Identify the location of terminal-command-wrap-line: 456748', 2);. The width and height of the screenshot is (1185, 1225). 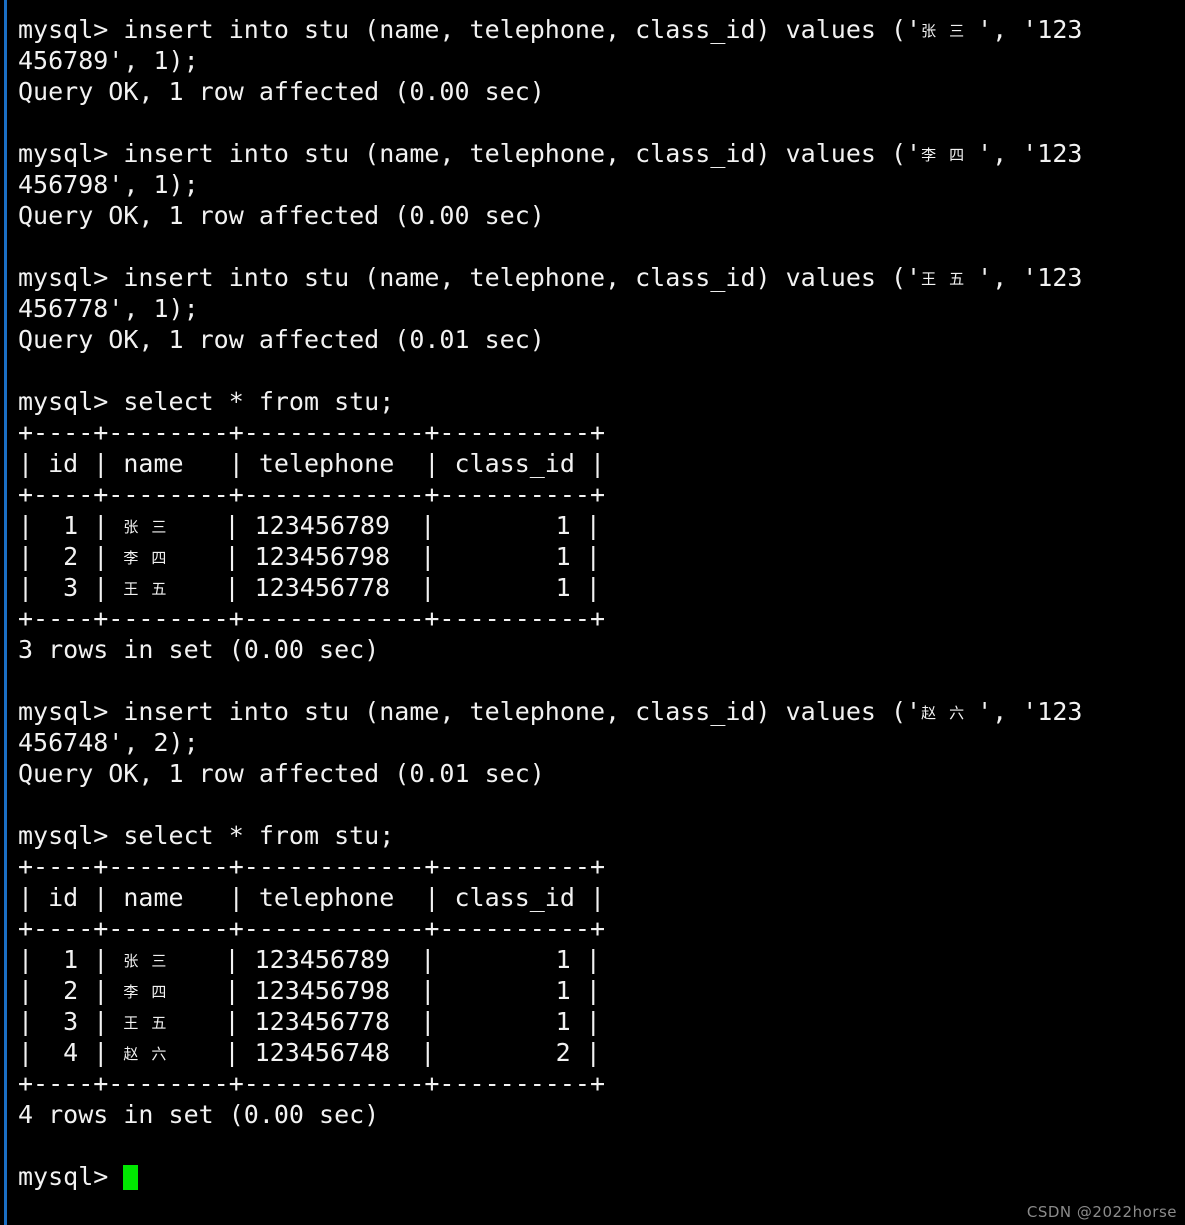
(108, 742).